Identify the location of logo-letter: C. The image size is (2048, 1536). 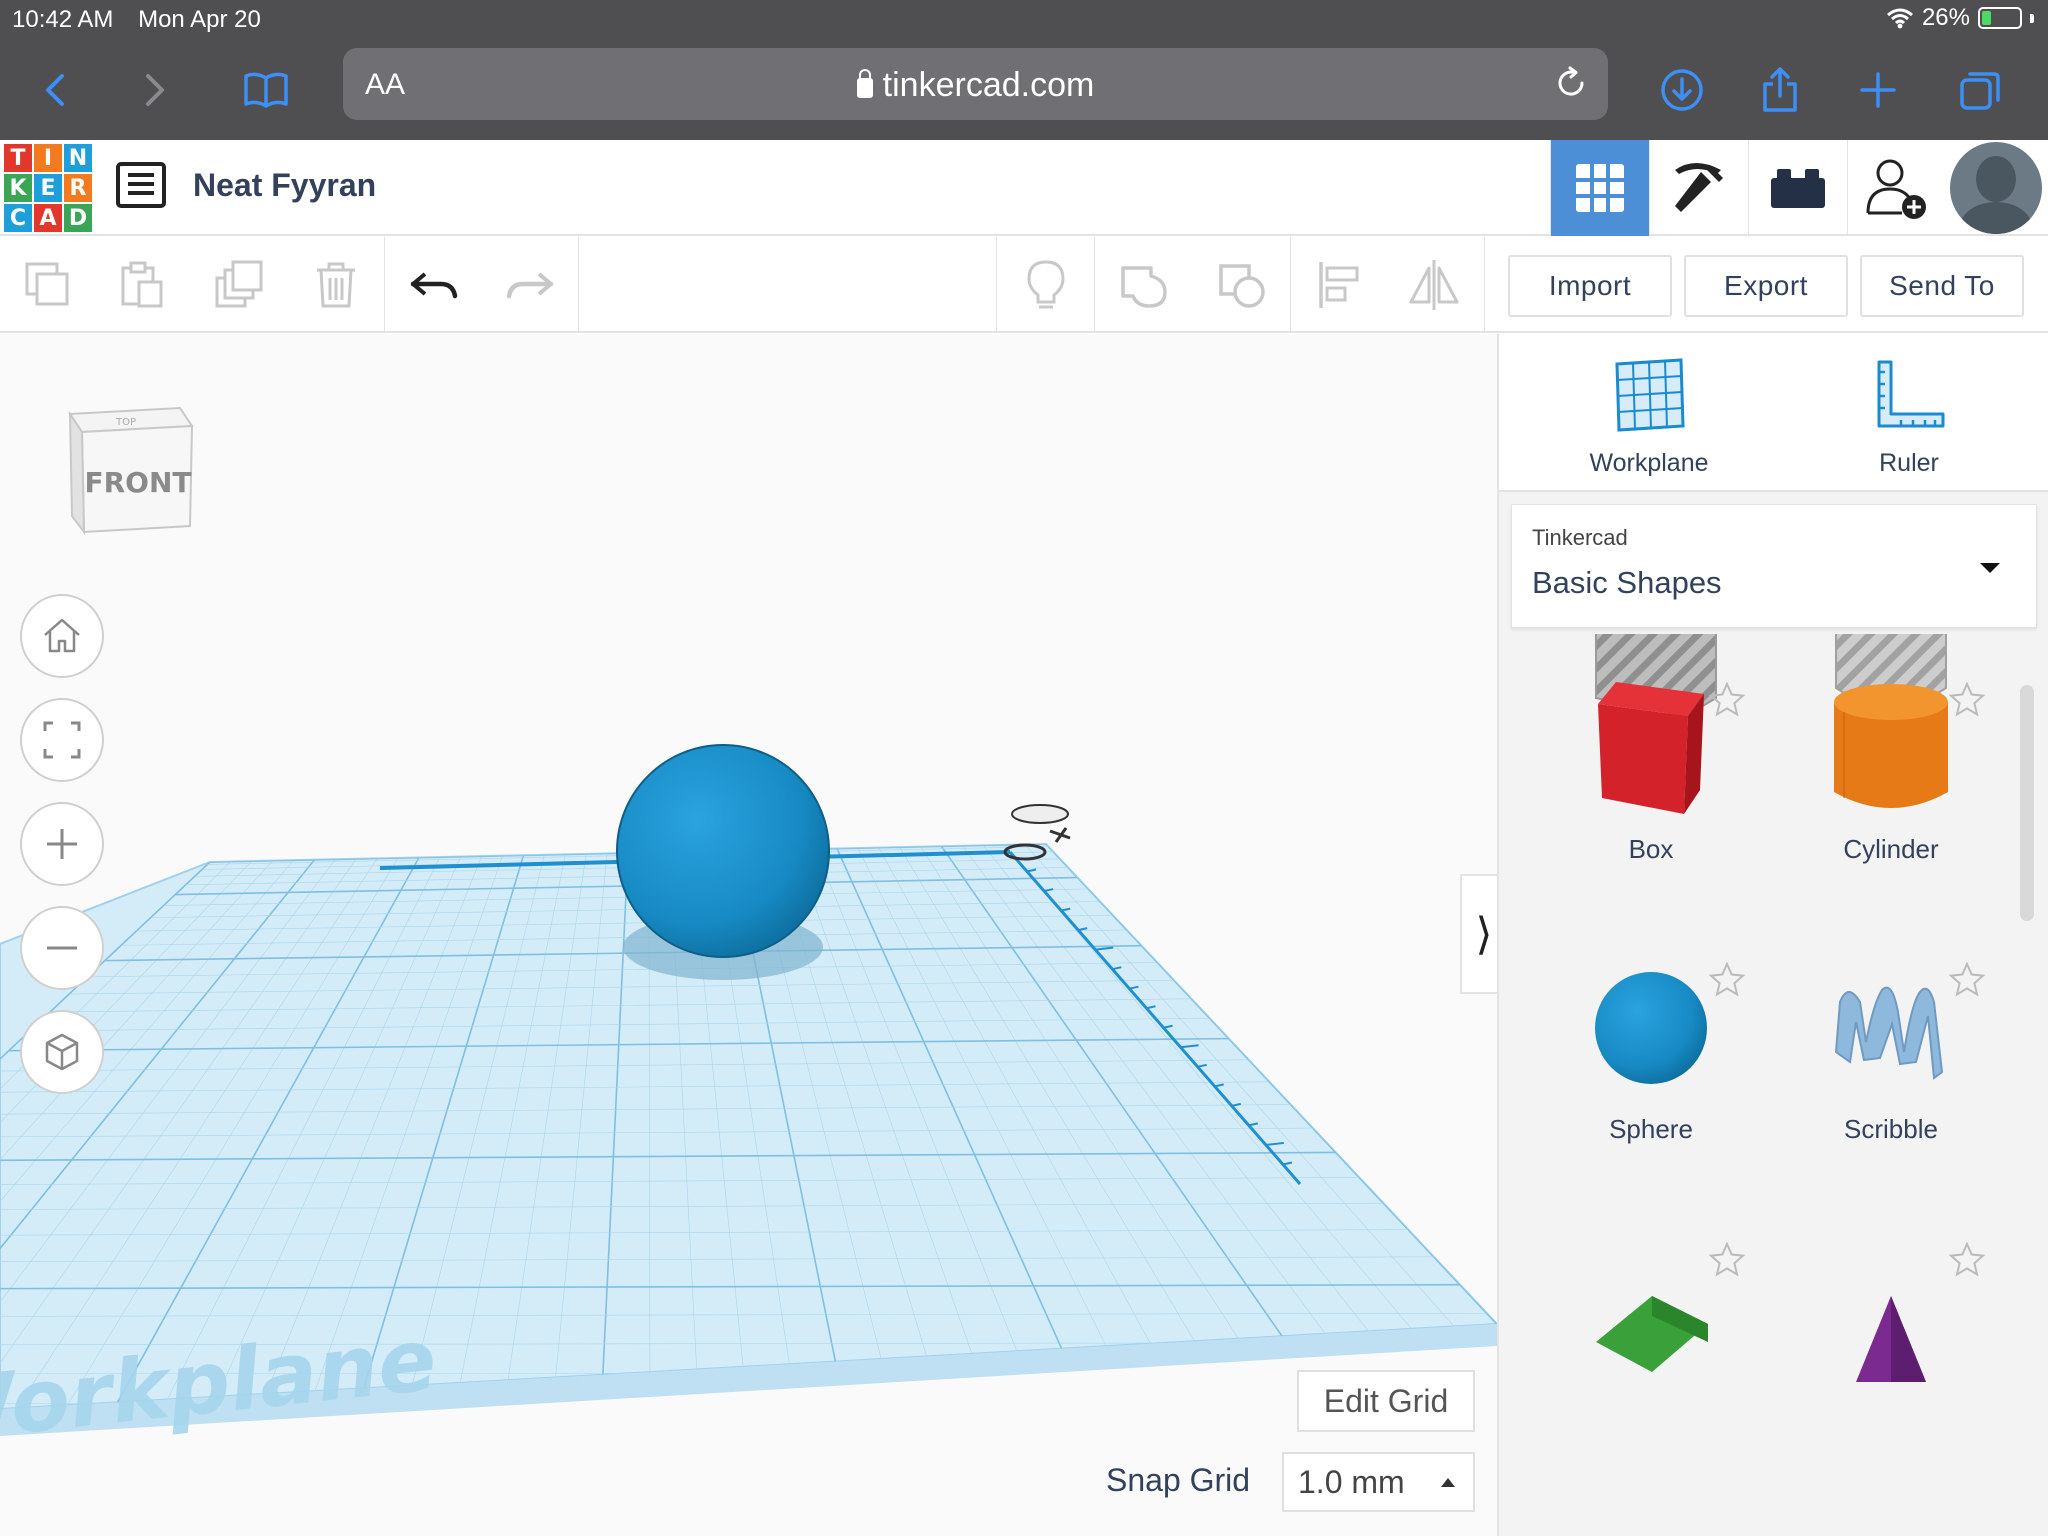
(18, 218).